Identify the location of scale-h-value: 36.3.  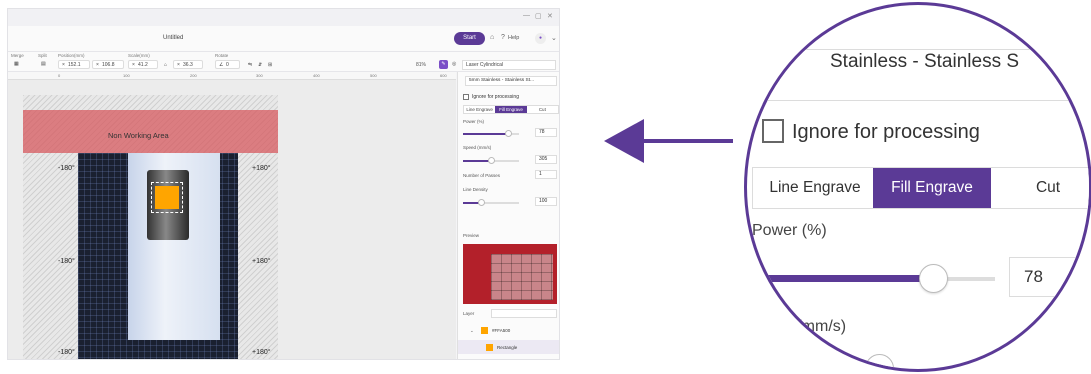
(188, 65).